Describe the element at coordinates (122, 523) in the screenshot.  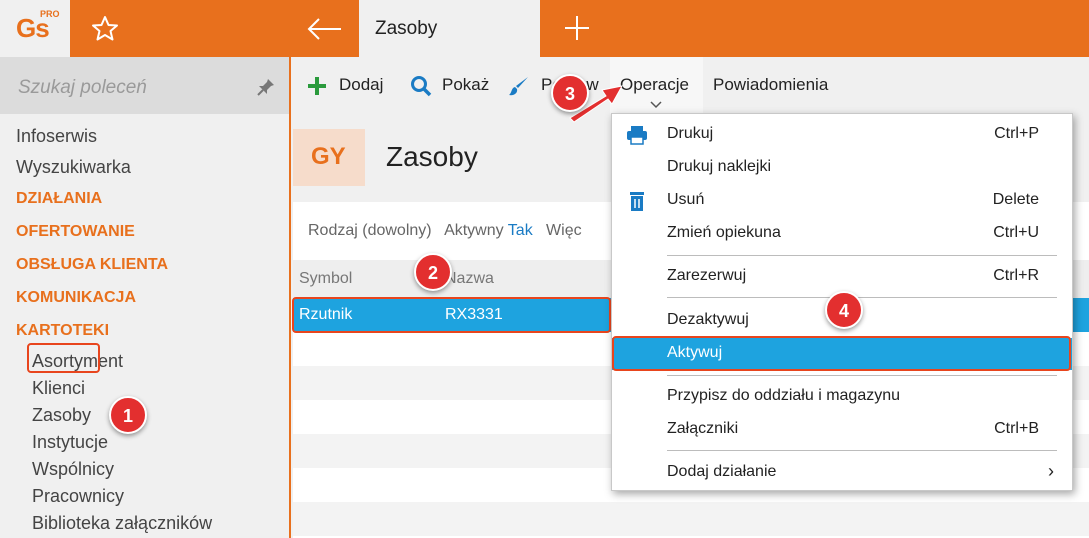
I see `sidebar-item-biblioteka: Biblioteka załączników` at that location.